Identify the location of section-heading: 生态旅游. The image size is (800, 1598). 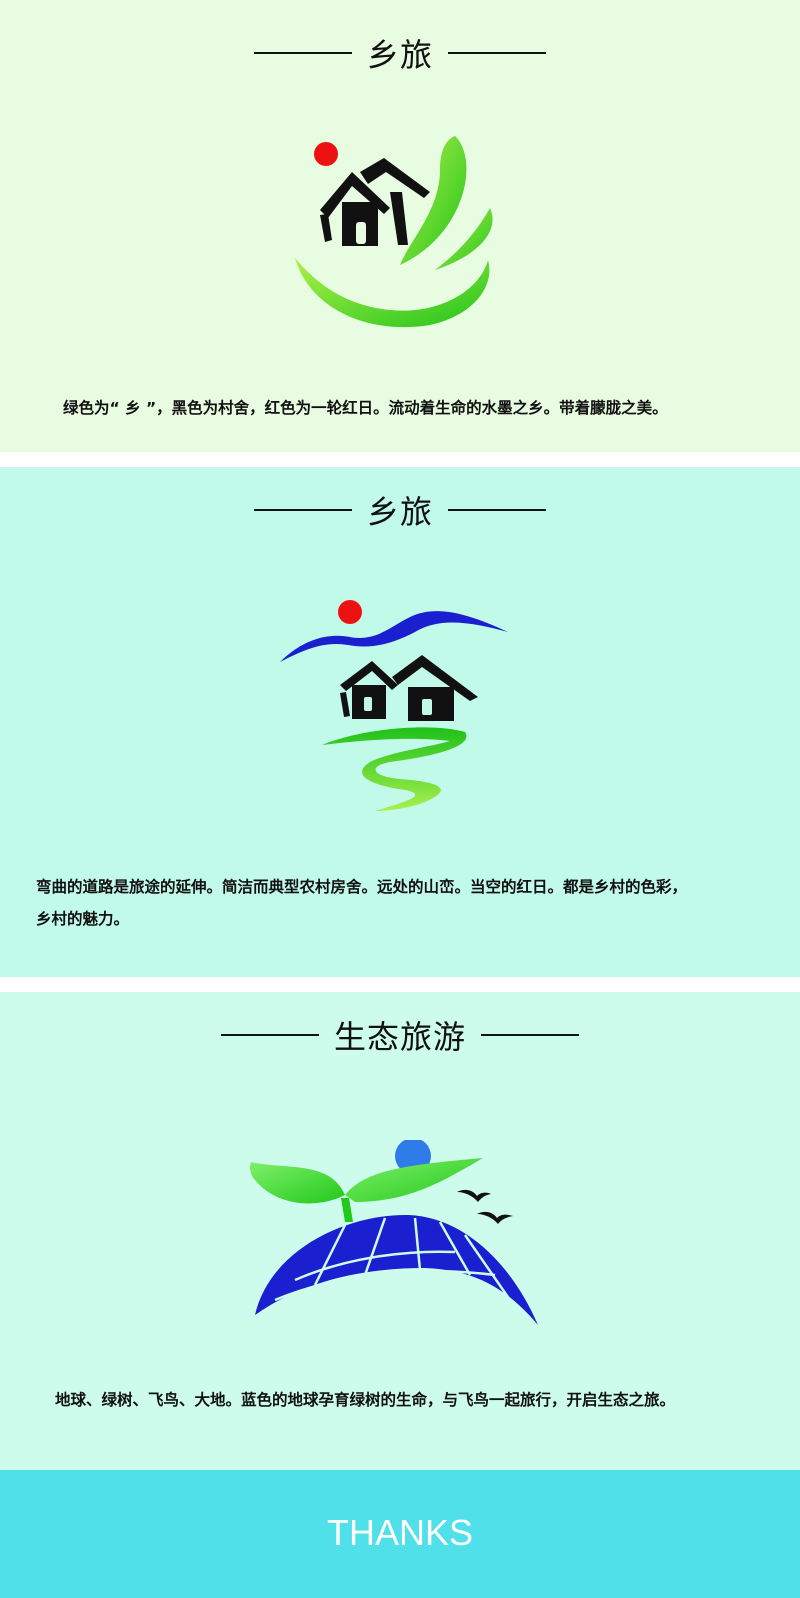
(400, 1035).